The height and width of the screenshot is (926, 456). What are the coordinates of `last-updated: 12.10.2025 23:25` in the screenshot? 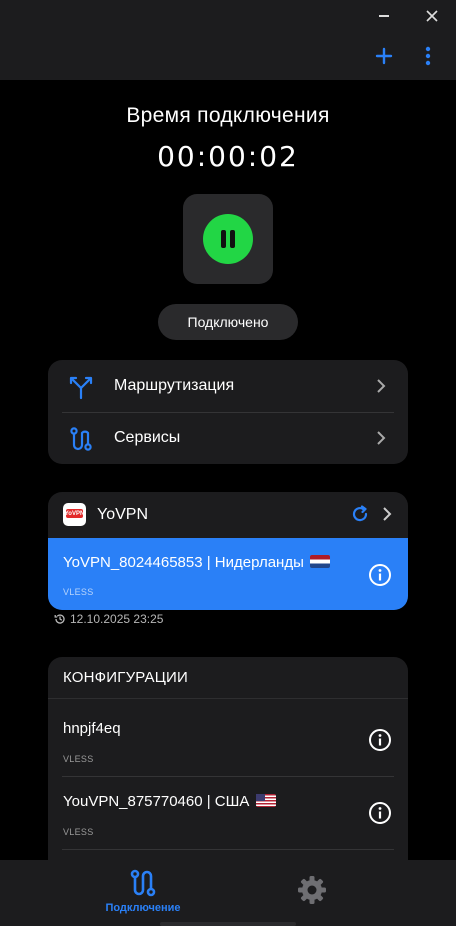 It's located at (108, 619).